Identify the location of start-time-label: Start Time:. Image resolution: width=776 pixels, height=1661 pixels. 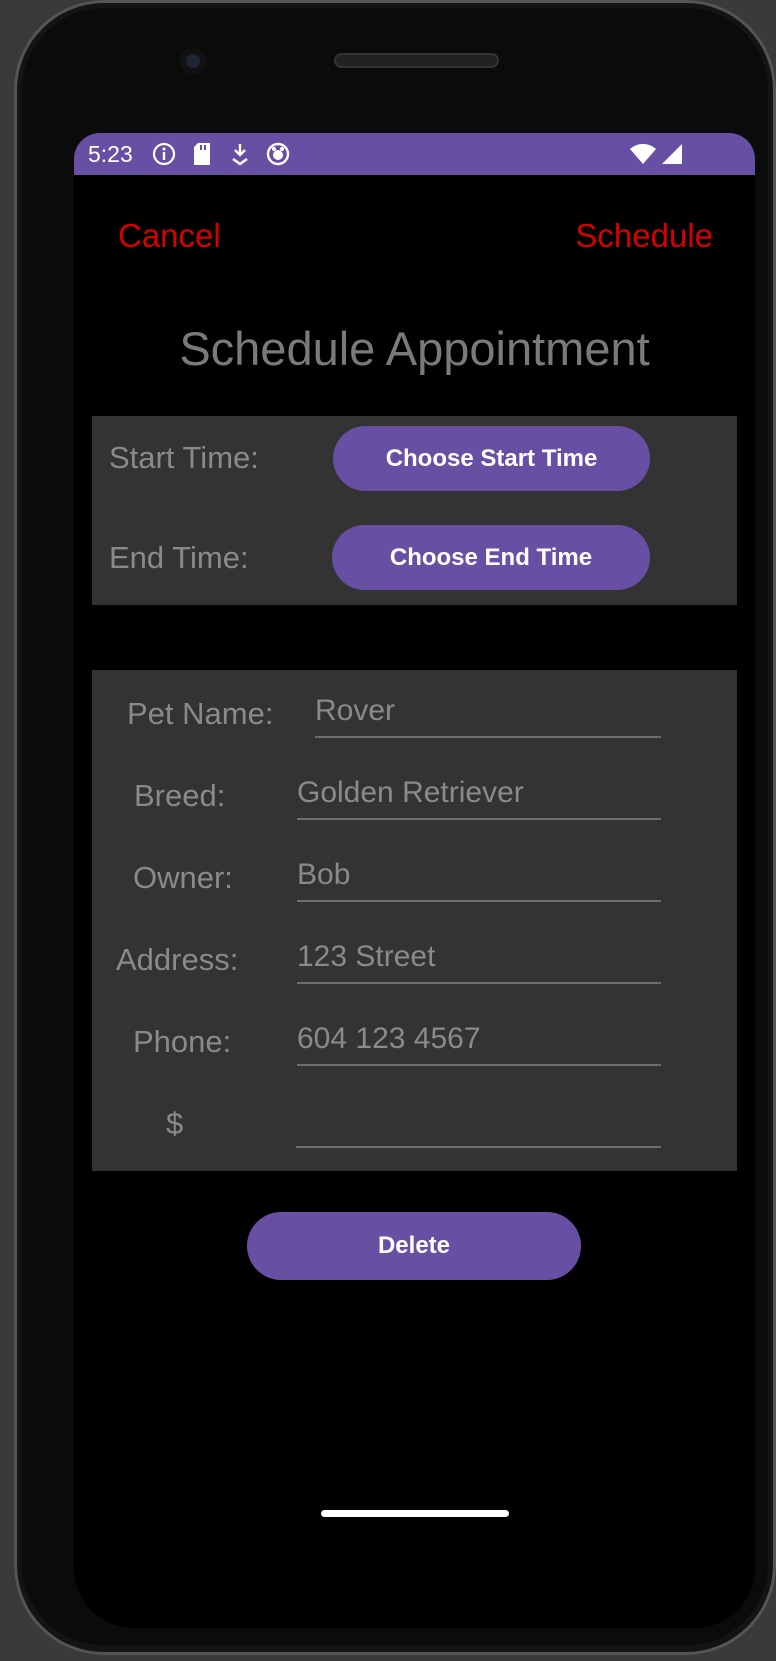
(184, 457).